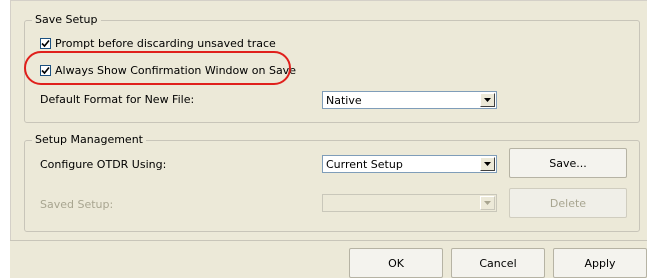  What do you see at coordinates (157, 68) in the screenshot?
I see `highlight-annotation` at bounding box center [157, 68].